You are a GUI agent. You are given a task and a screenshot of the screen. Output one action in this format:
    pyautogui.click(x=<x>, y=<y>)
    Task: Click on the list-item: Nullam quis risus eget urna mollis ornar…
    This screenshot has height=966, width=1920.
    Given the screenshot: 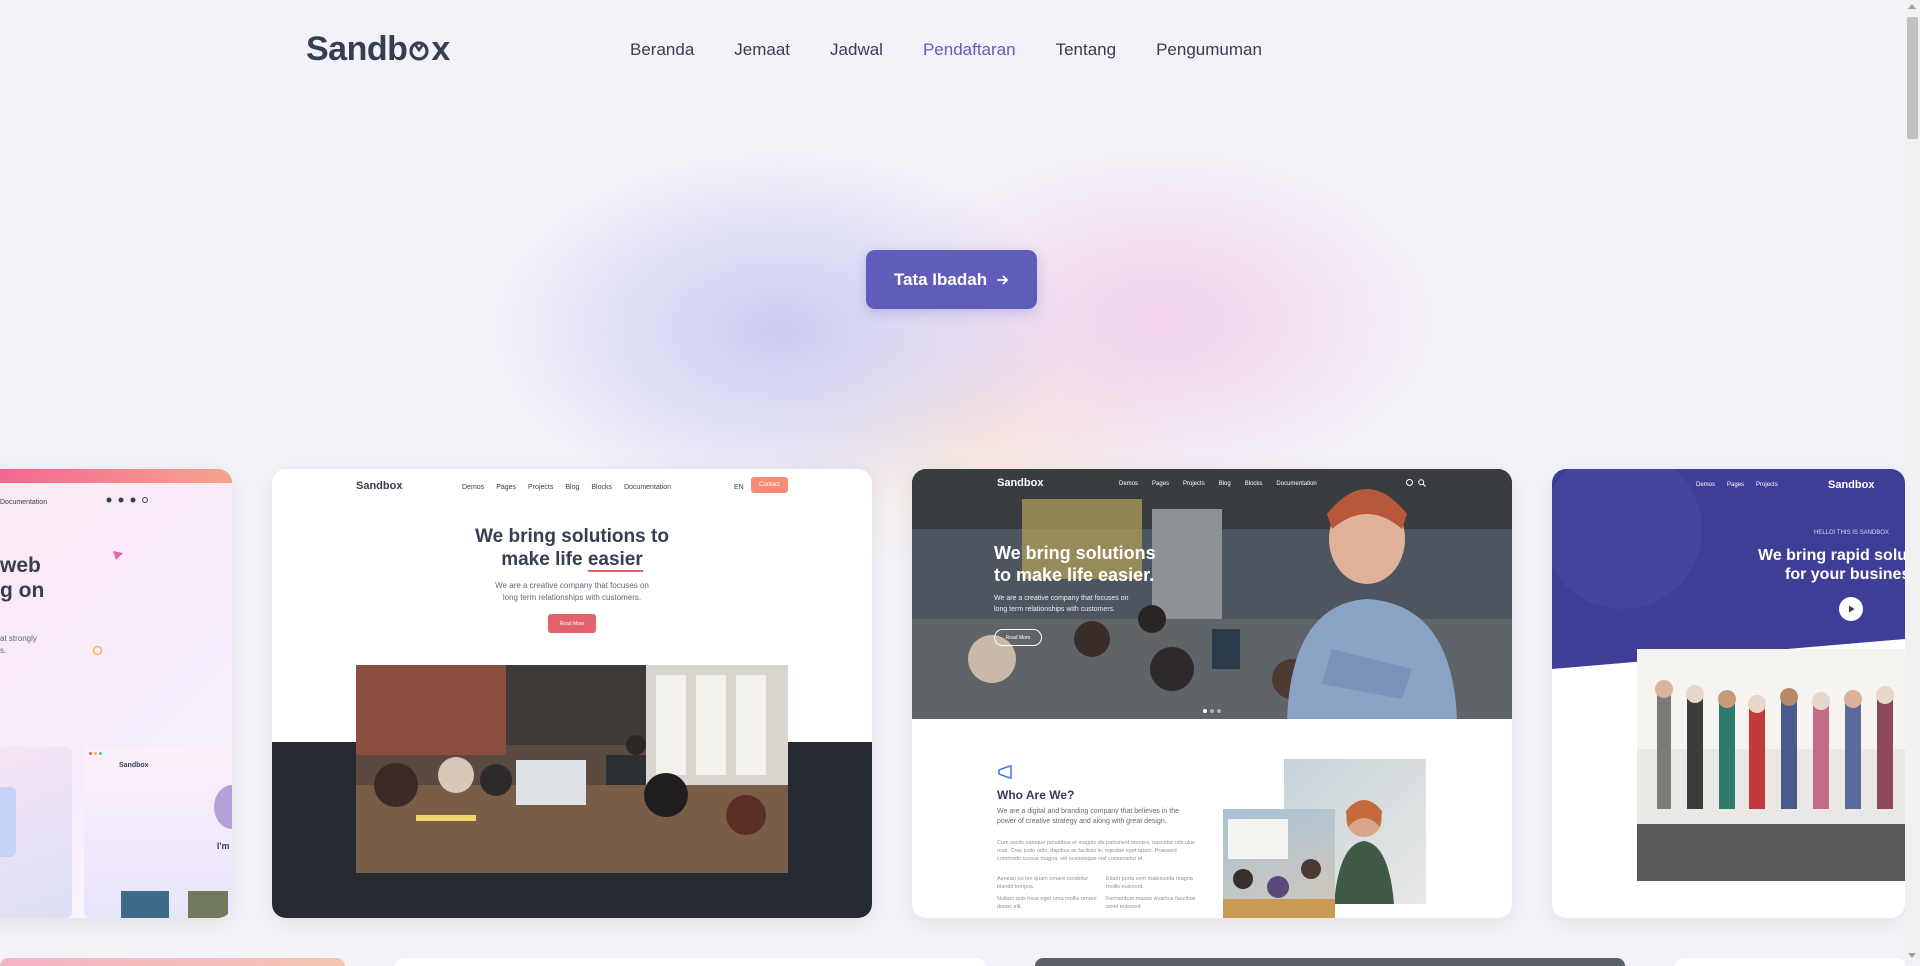 What is the action you would take?
    pyautogui.click(x=1047, y=903)
    